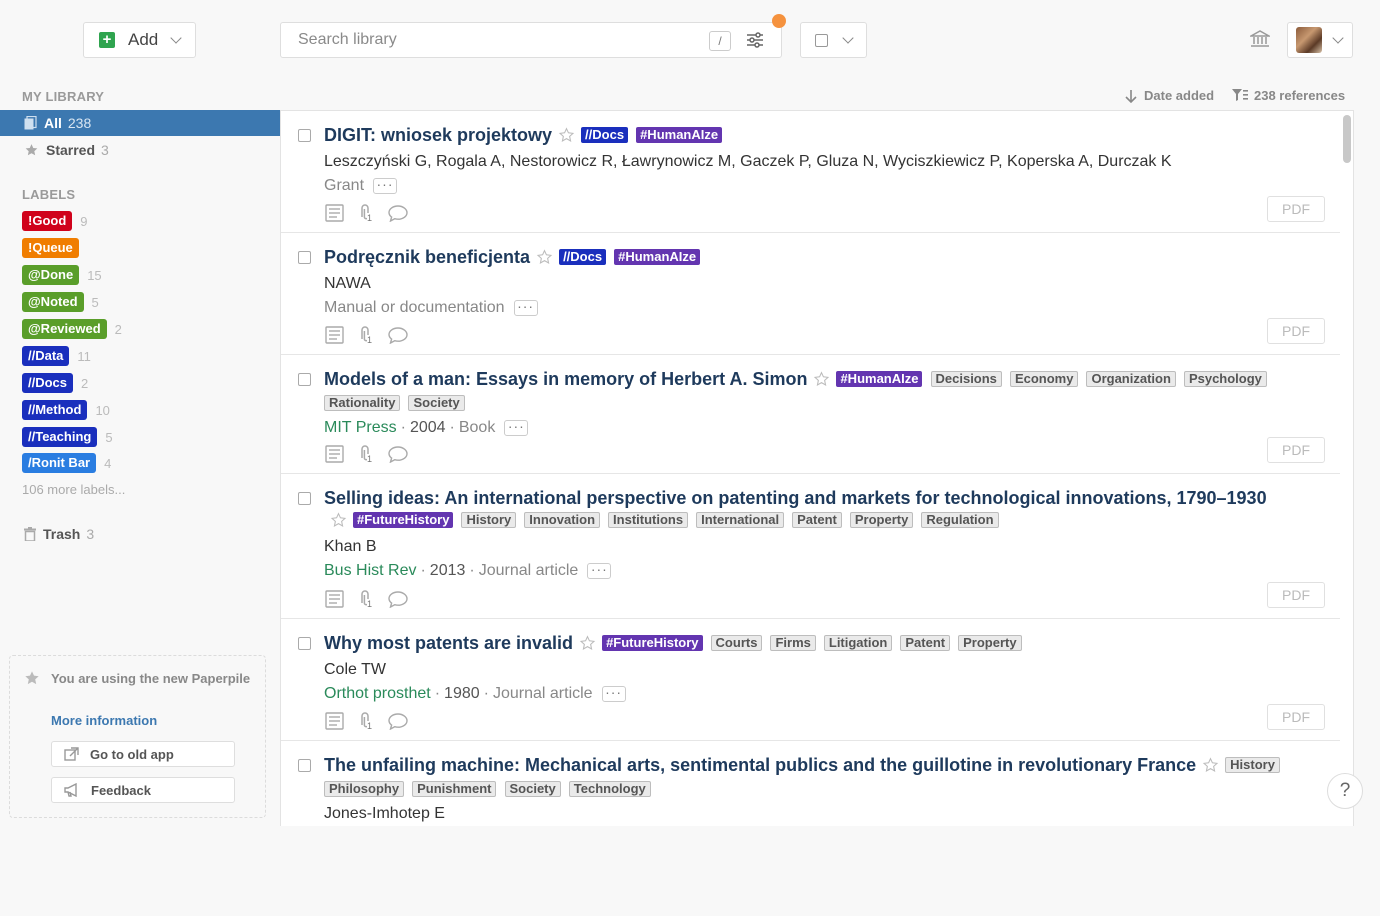  What do you see at coordinates (1044, 379) in the screenshot?
I see `reference-label-tag: Economy` at bounding box center [1044, 379].